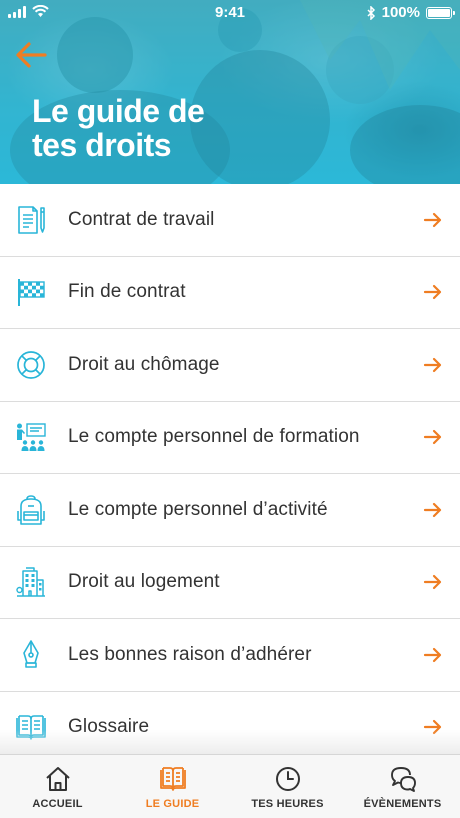 Image resolution: width=460 pixels, height=818 pixels. What do you see at coordinates (118, 111) in the screenshot?
I see `page-title-line1: Le guide de` at bounding box center [118, 111].